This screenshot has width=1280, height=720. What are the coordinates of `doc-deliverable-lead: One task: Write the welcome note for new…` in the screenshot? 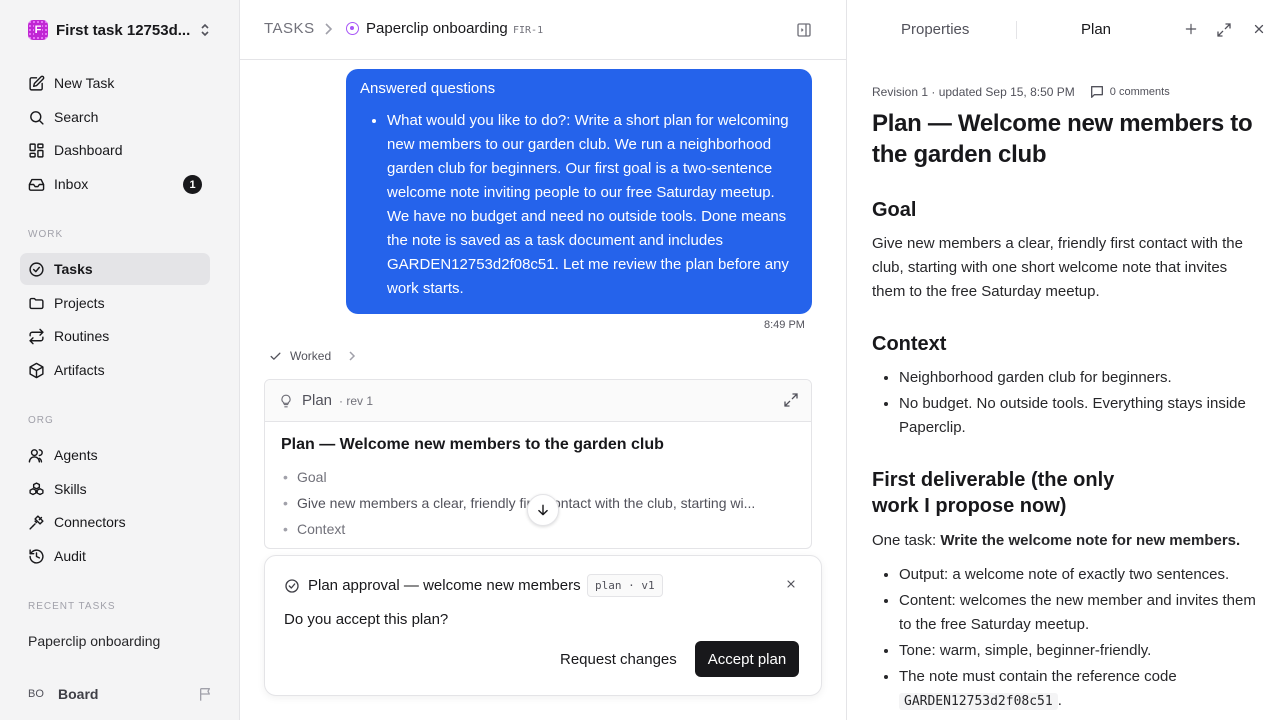 It's located at (1068, 541).